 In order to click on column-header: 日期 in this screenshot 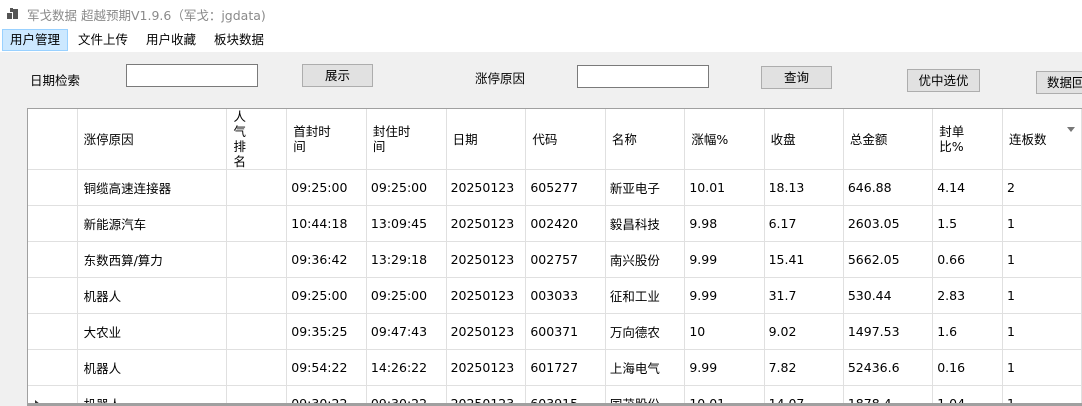, I will do `click(486, 139)`.